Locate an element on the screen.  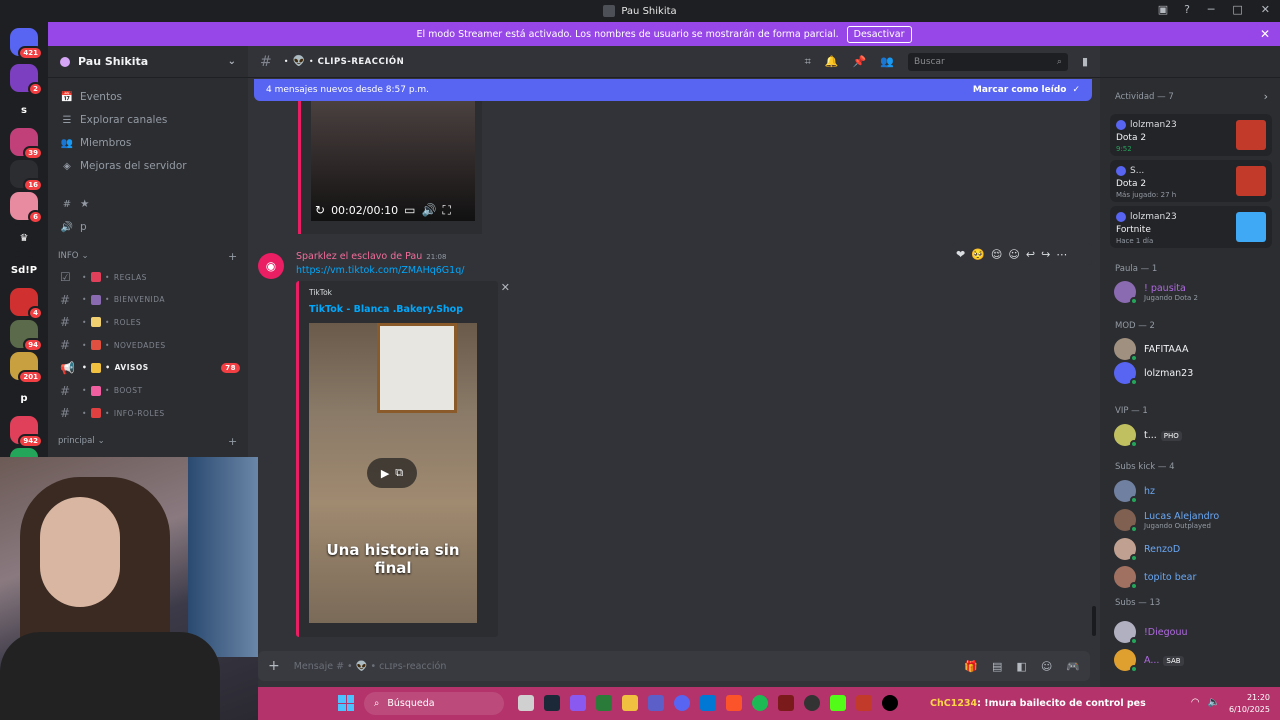
author-avatar: ◉ is located at coordinates (271, 266).